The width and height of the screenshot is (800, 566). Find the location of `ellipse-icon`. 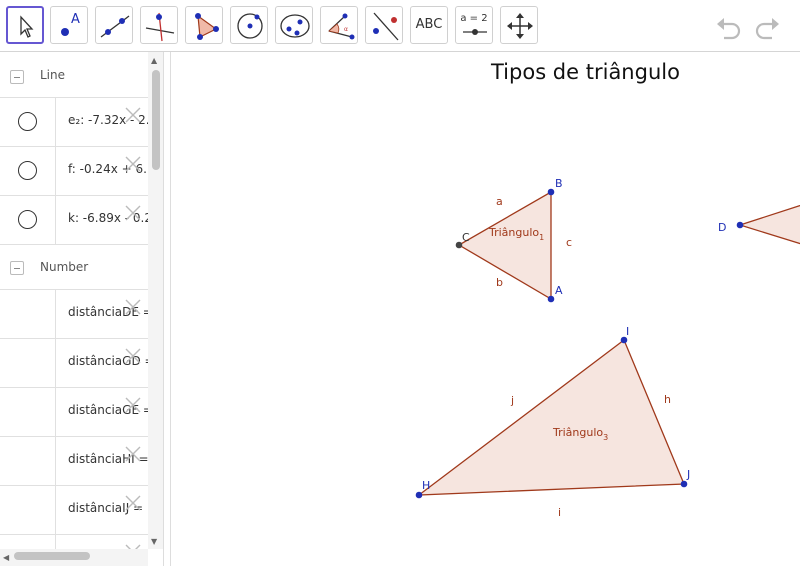

ellipse-icon is located at coordinates (295, 26).